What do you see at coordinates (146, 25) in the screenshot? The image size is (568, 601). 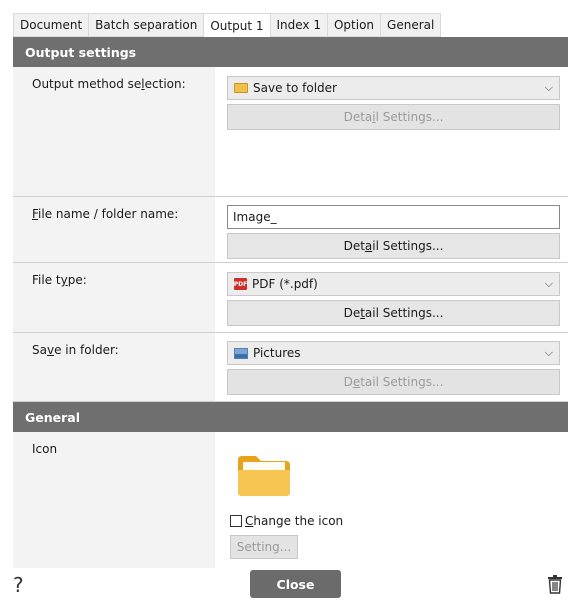 I see `tab-batch-separation: Batch separation` at bounding box center [146, 25].